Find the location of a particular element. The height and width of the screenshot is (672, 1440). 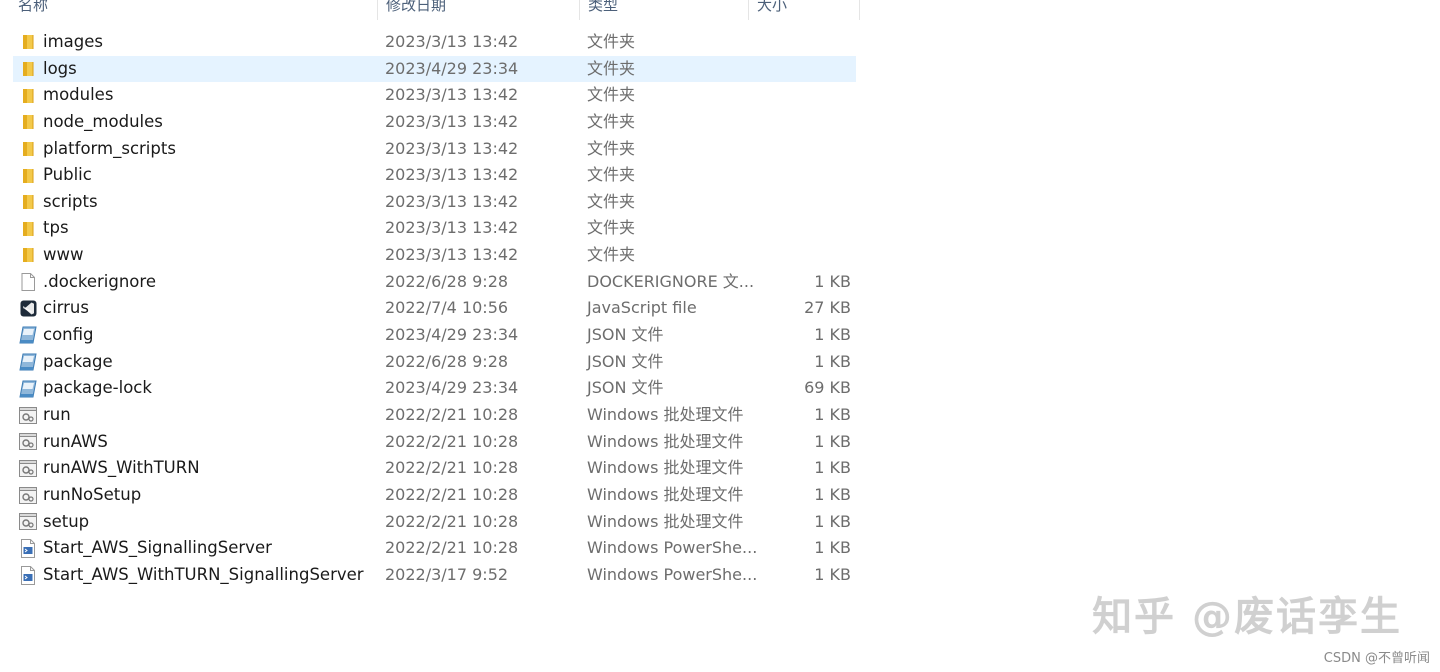

file-name: package-lock is located at coordinates (97, 388).